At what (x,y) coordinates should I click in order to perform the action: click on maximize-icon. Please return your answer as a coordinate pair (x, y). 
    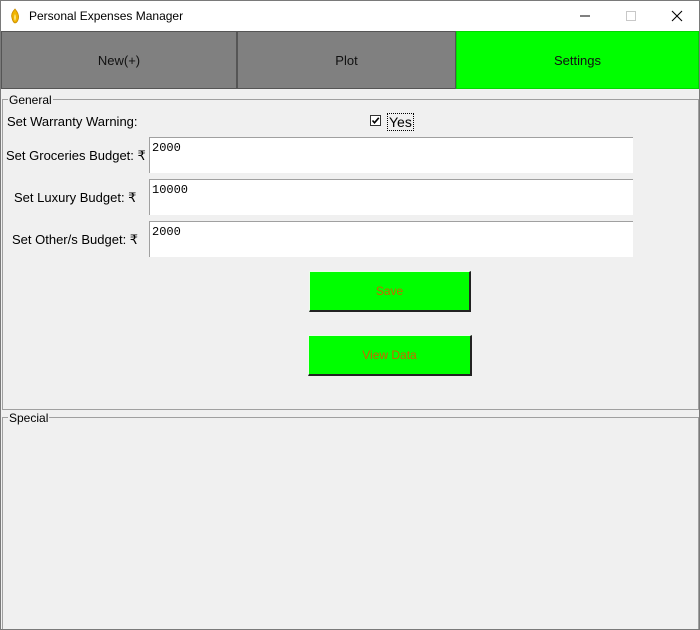
    Looking at the image, I should click on (631, 16).